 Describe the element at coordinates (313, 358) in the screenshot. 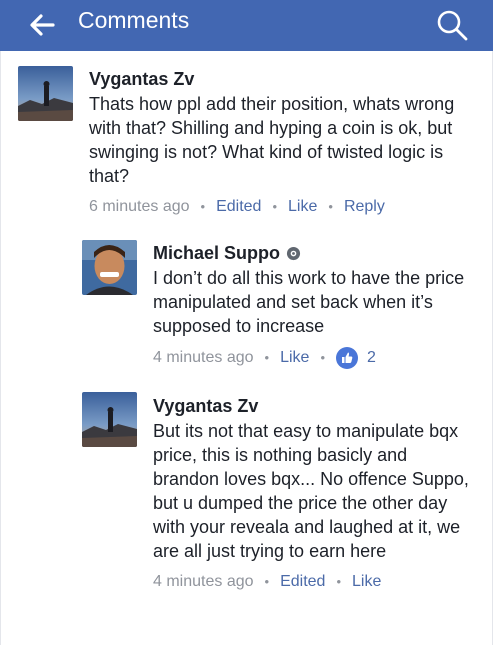

I see `comment-meta: 4 minutes ago • Like • 2` at that location.